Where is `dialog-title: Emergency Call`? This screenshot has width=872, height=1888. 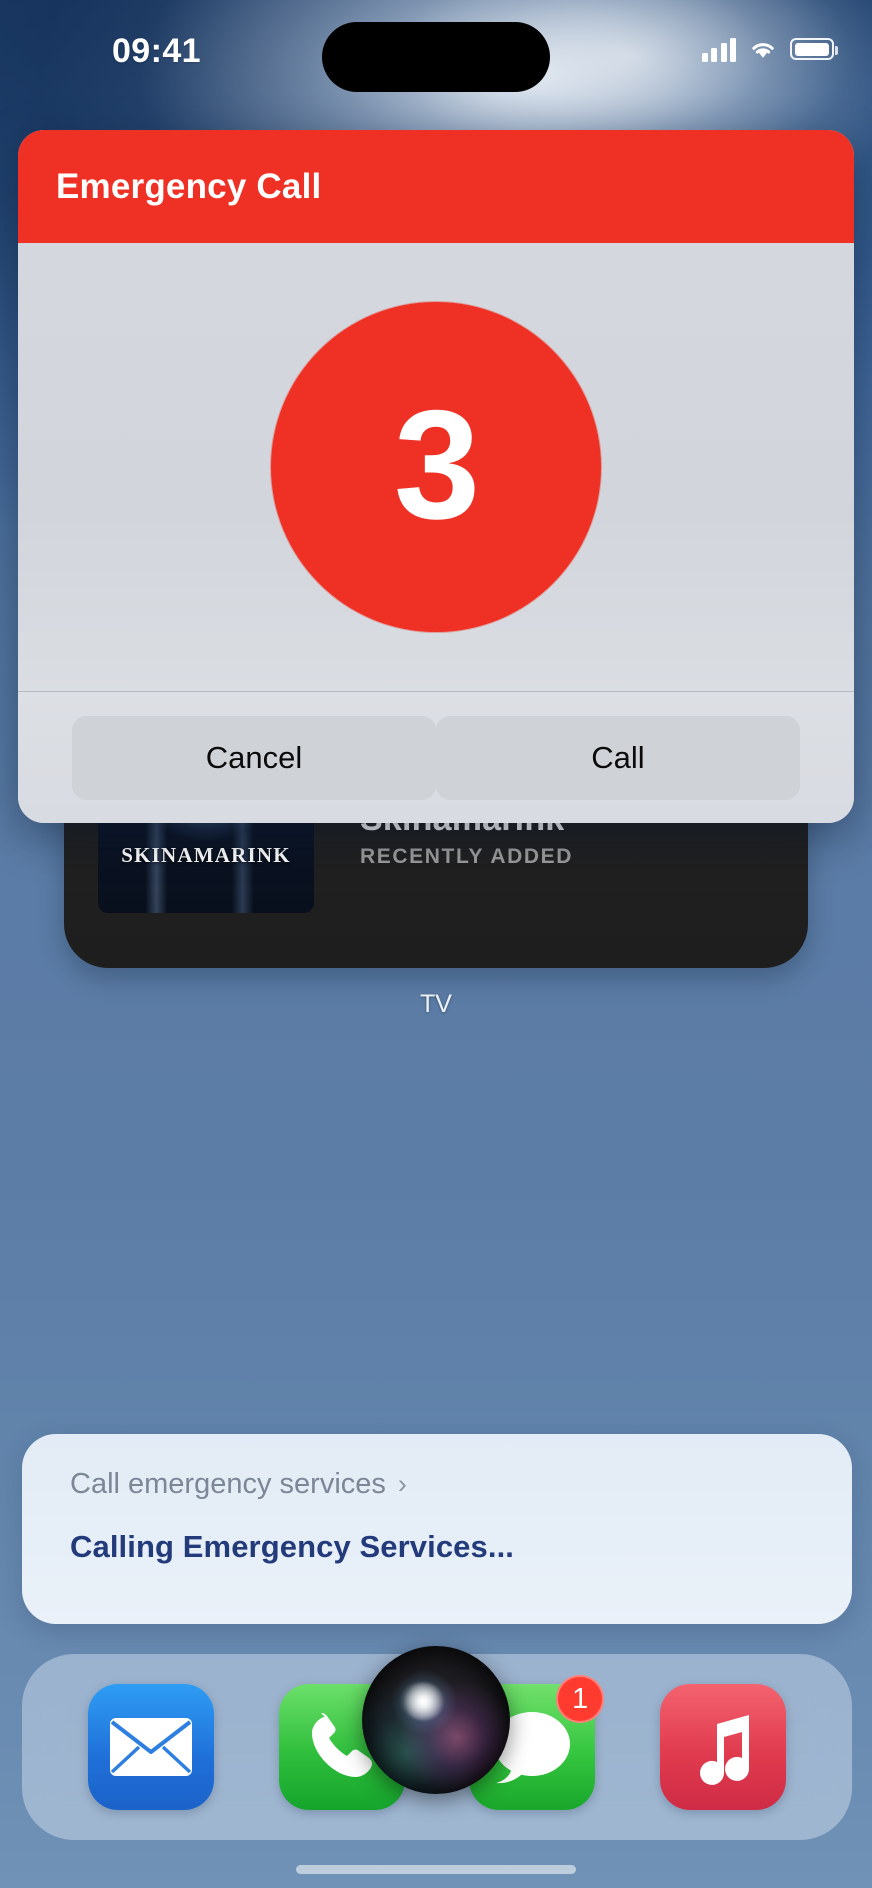
dialog-title: Emergency Call is located at coordinates (189, 186).